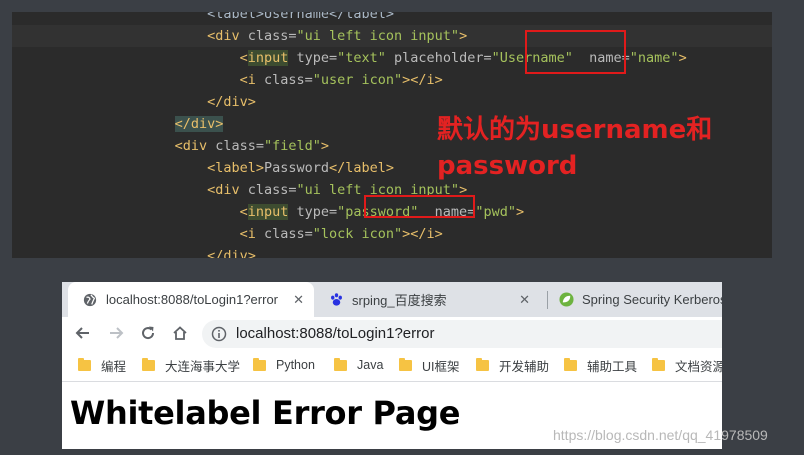 The image size is (804, 455). I want to click on spring-leaf-icon, so click(566, 300).